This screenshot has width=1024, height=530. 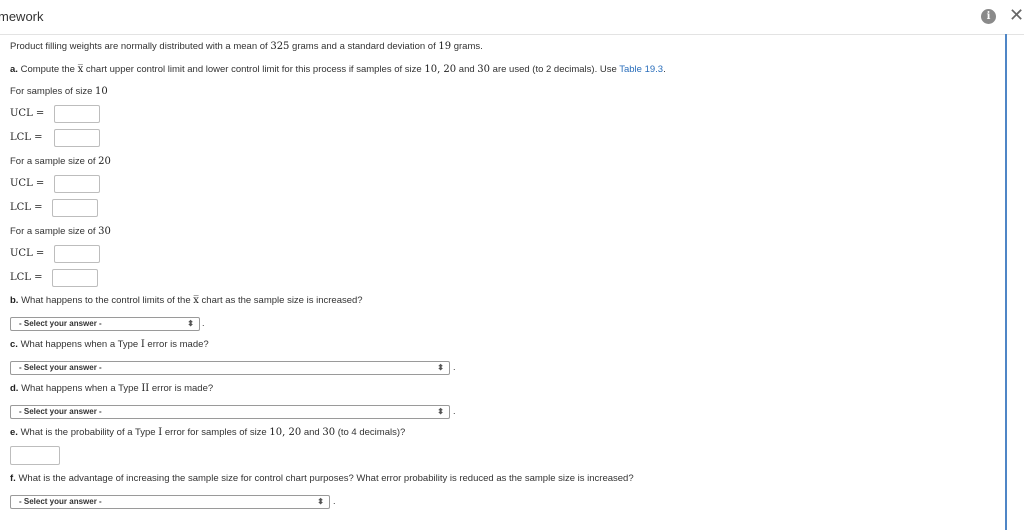 What do you see at coordinates (77, 254) in the screenshot?
I see `ucl-30-input` at bounding box center [77, 254].